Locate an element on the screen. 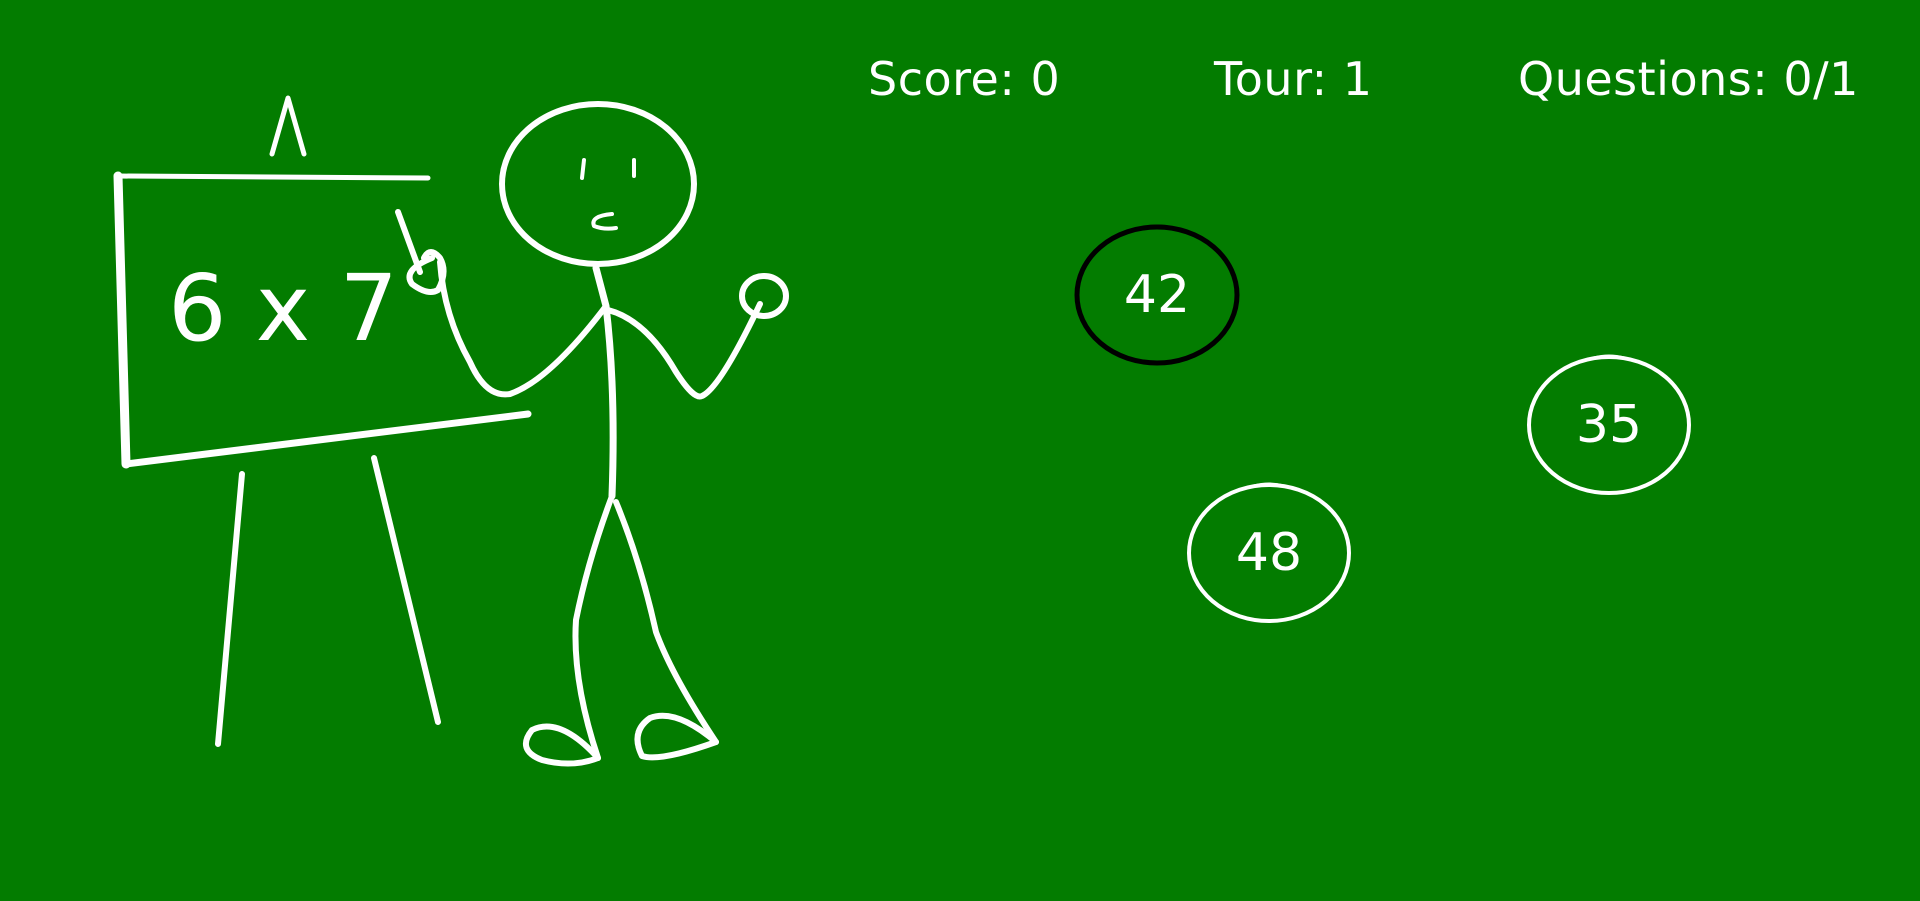 This screenshot has width=1920, height=901. answer-value: 48 is located at coordinates (1269, 553).